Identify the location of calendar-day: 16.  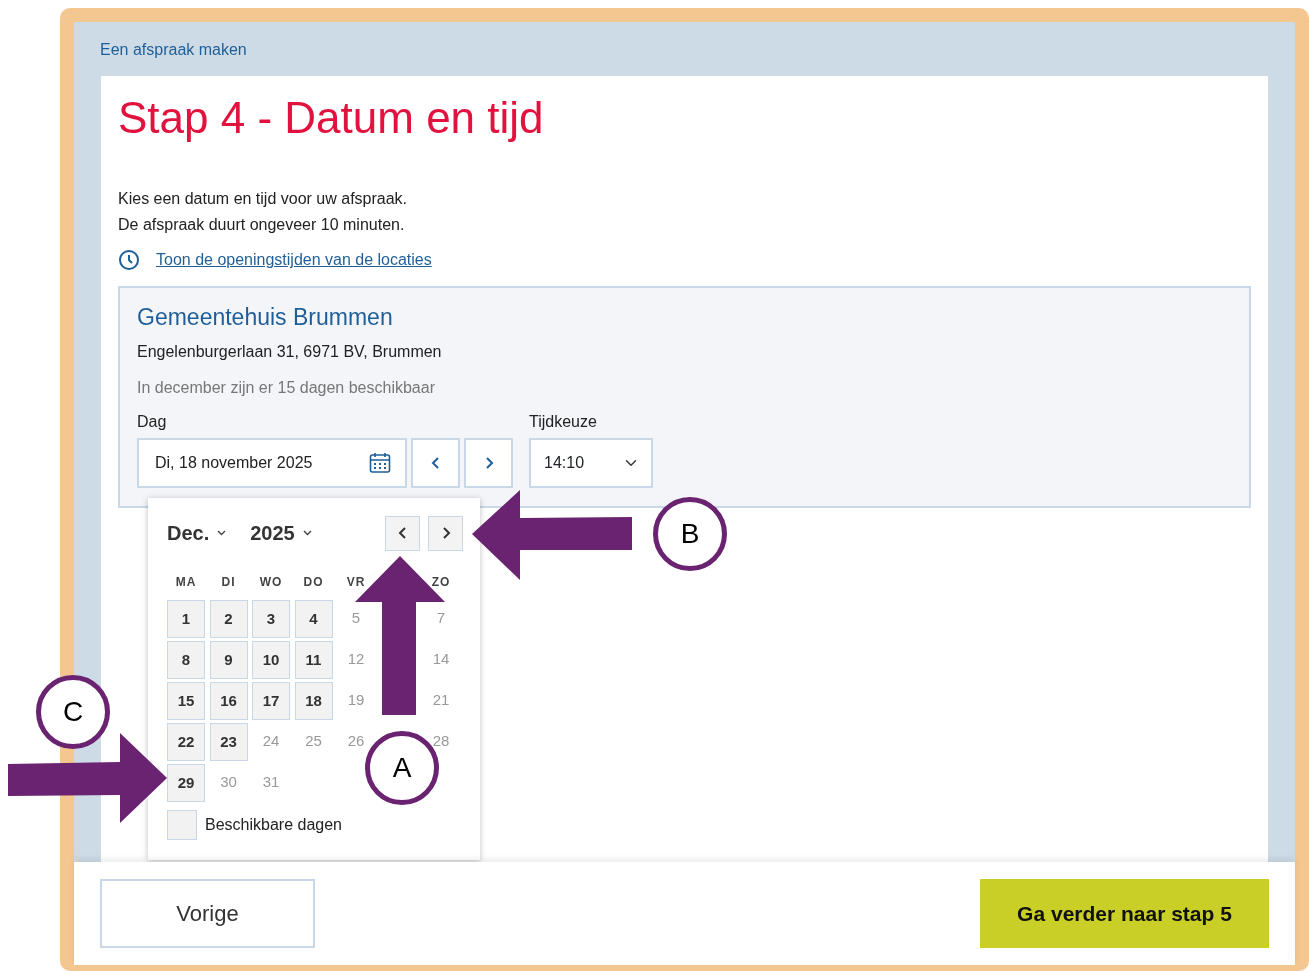
(228, 701).